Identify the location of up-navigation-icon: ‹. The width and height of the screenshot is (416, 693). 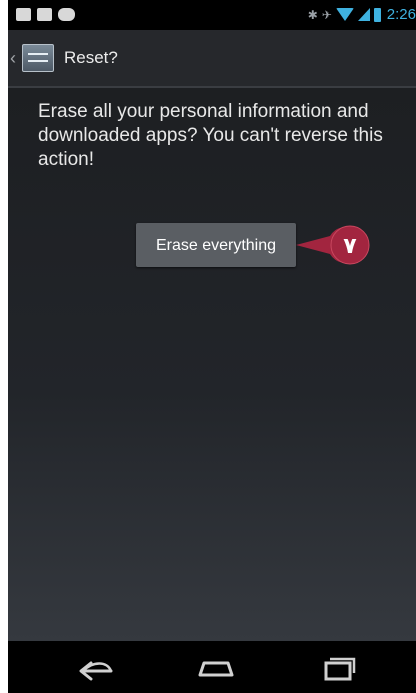
(15, 58).